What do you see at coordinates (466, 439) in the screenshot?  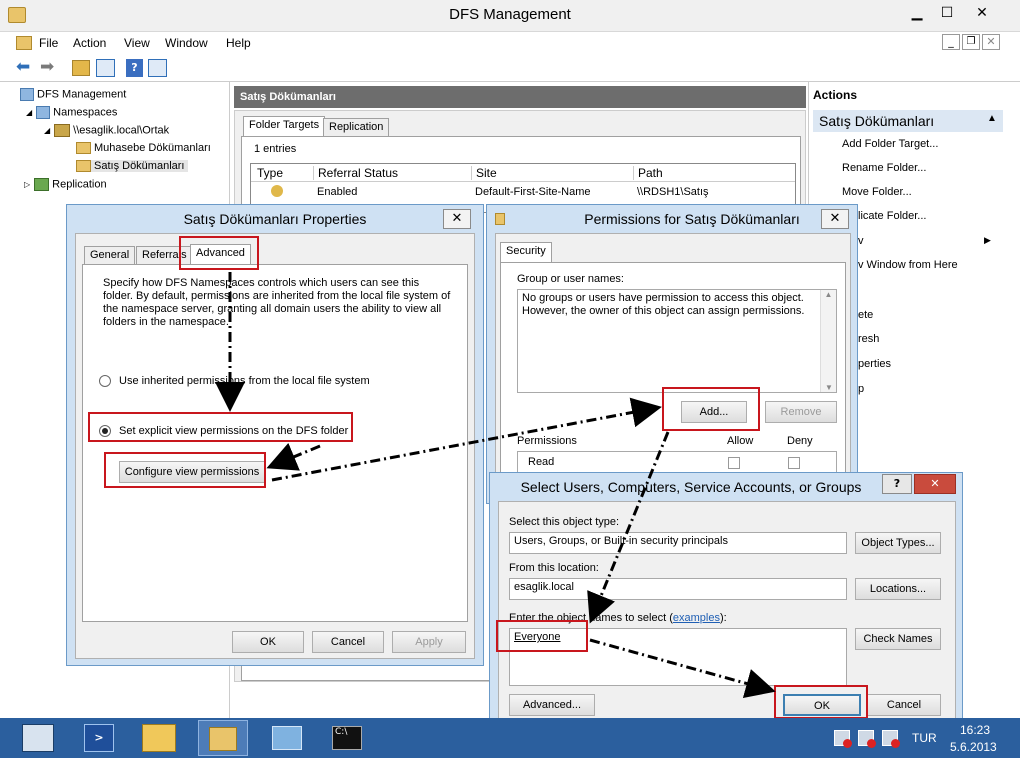 I see `arrow-configure-to-add` at bounding box center [466, 439].